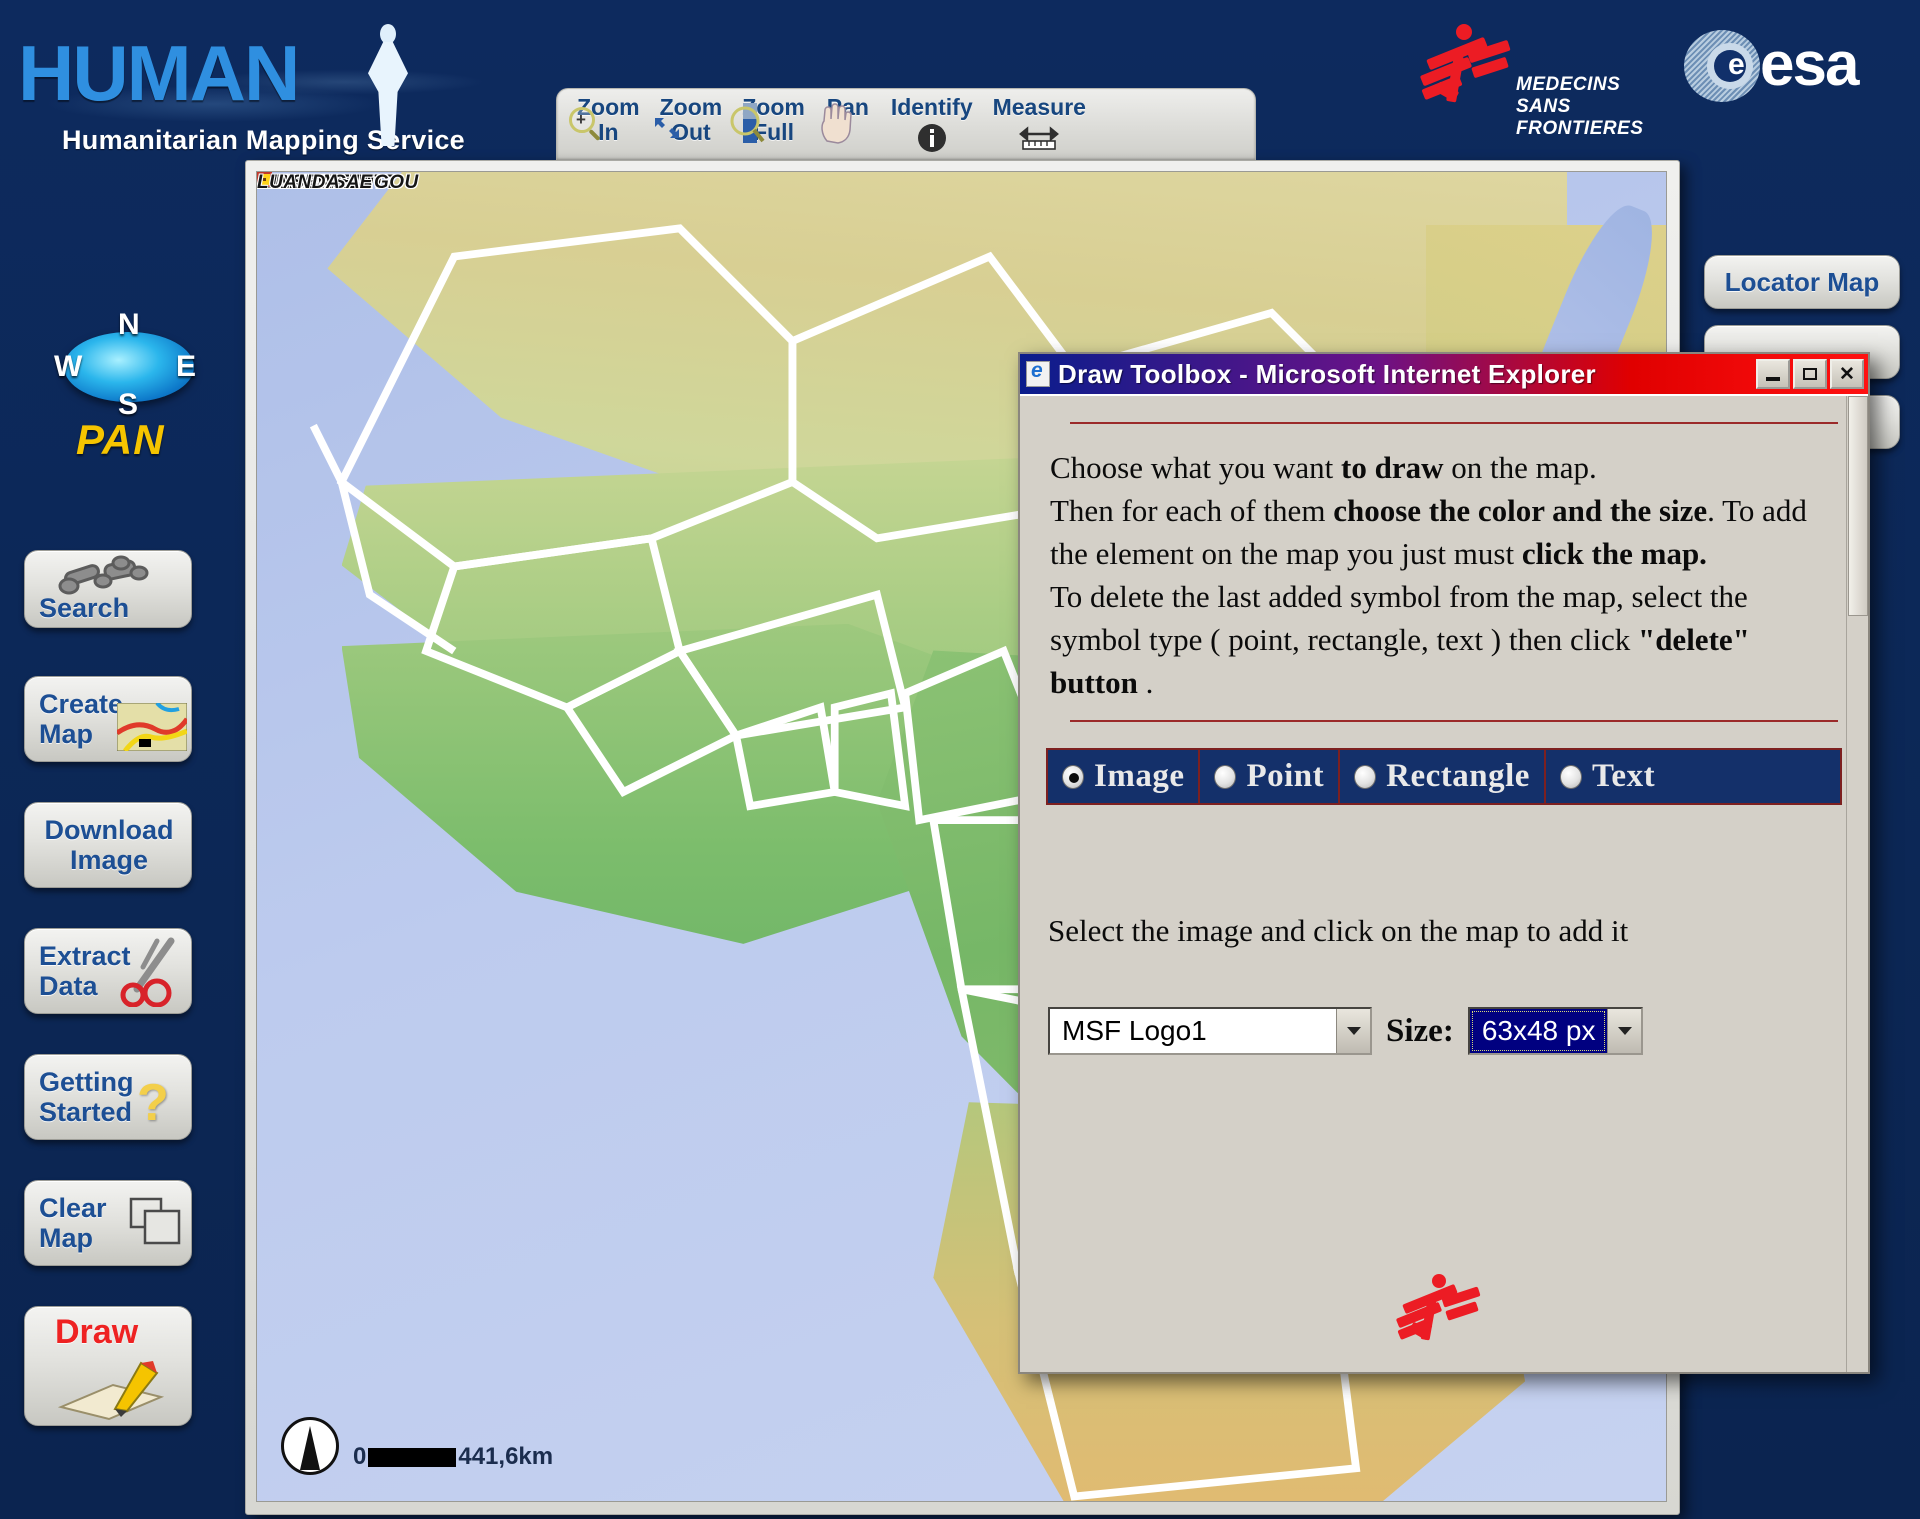 Image resolution: width=1920 pixels, height=1519 pixels. I want to click on tool-measure: Measure, so click(1039, 121).